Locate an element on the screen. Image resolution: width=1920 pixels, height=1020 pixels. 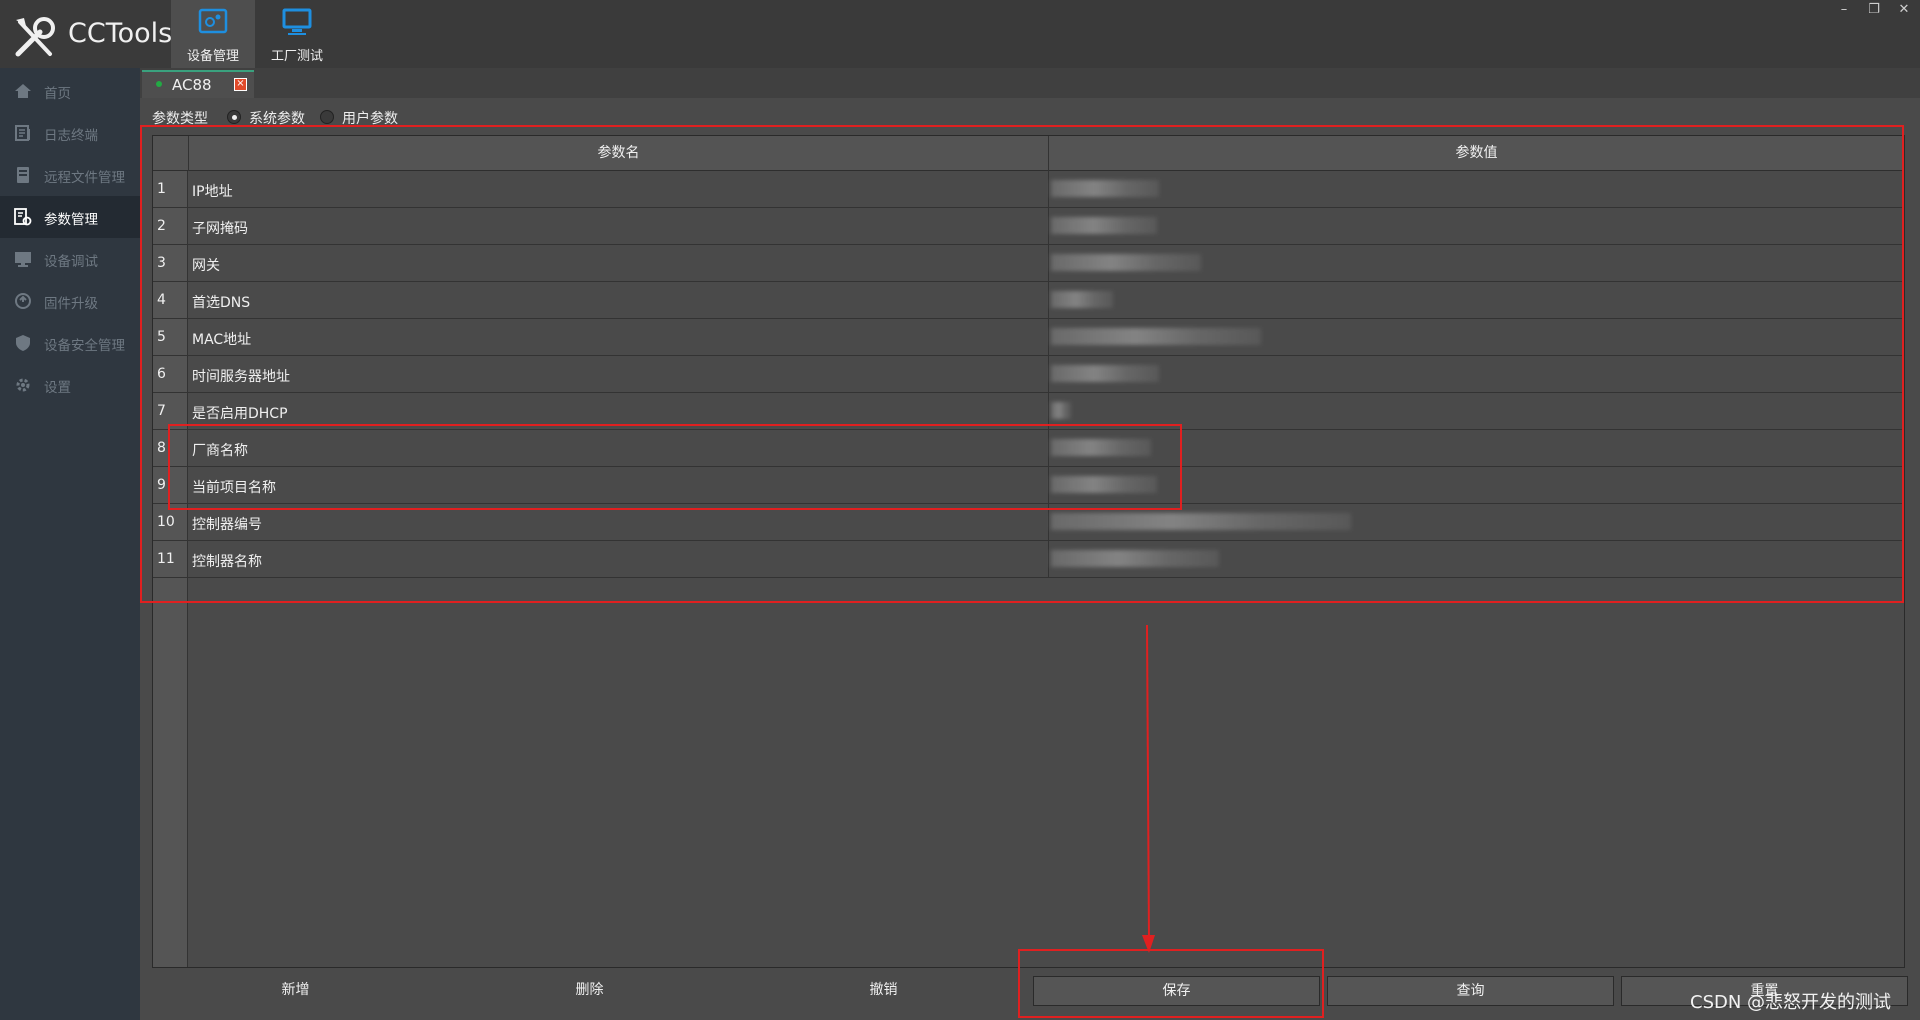
row-index: 3 is located at coordinates (161, 263).